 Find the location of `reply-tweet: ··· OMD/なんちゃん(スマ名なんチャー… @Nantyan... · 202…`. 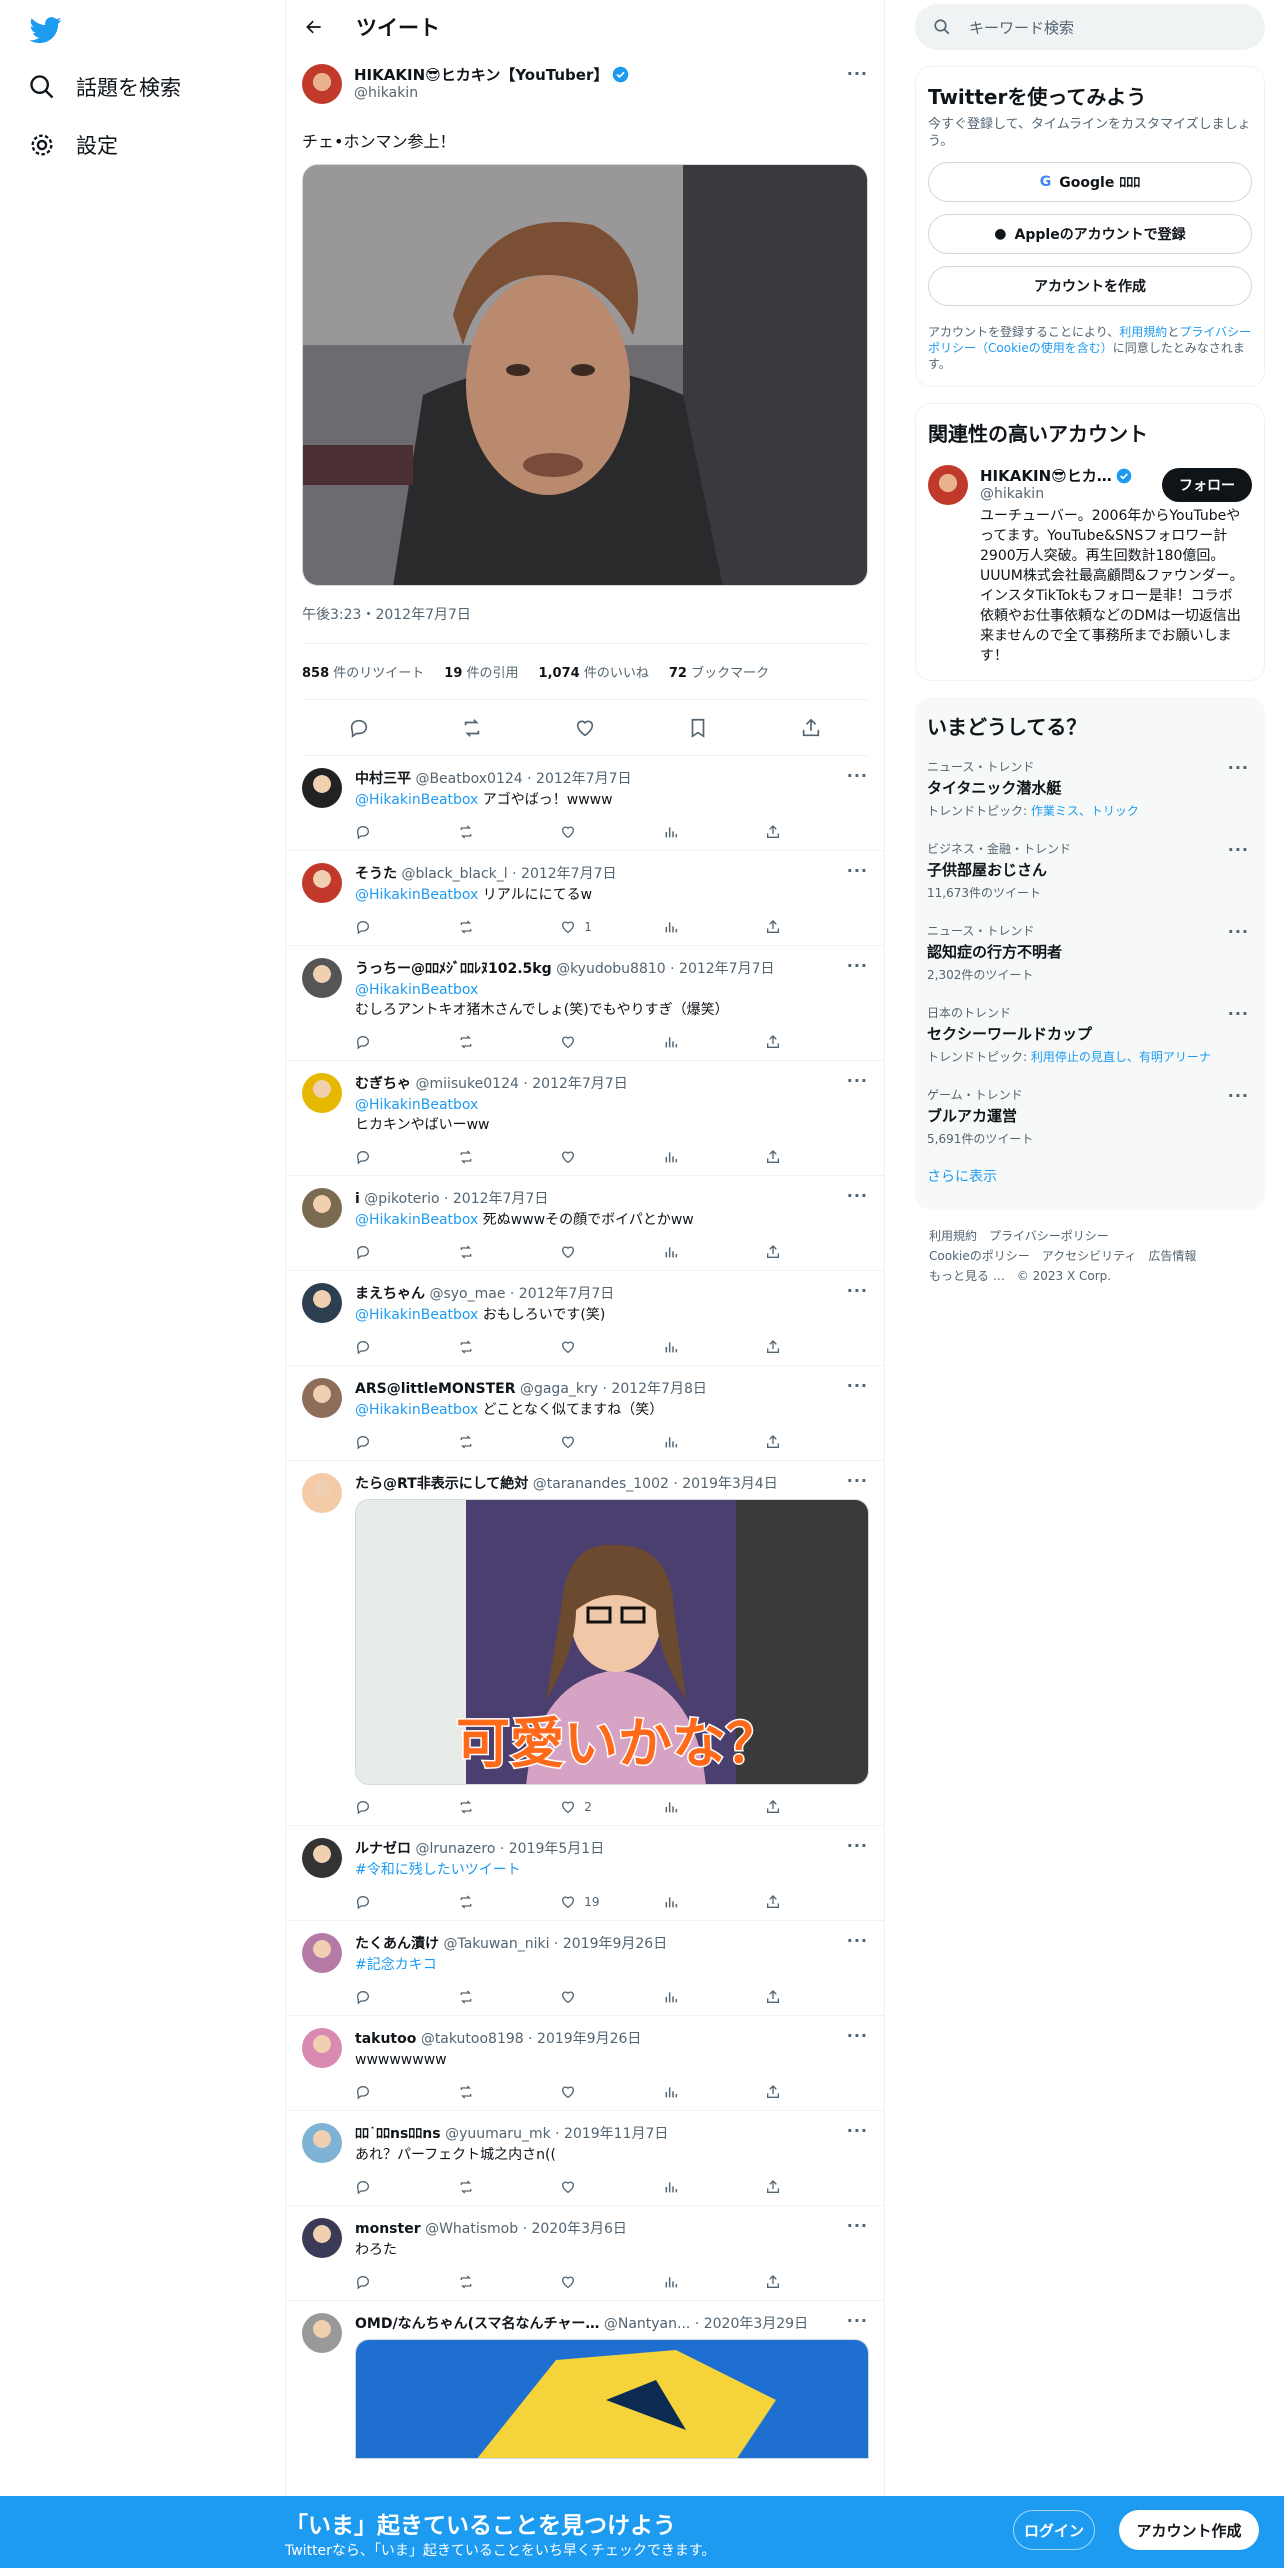

reply-tweet: ··· OMD/なんちゃん(スマ名なんチャー… @Nantyan... · 202… is located at coordinates (585, 2380).